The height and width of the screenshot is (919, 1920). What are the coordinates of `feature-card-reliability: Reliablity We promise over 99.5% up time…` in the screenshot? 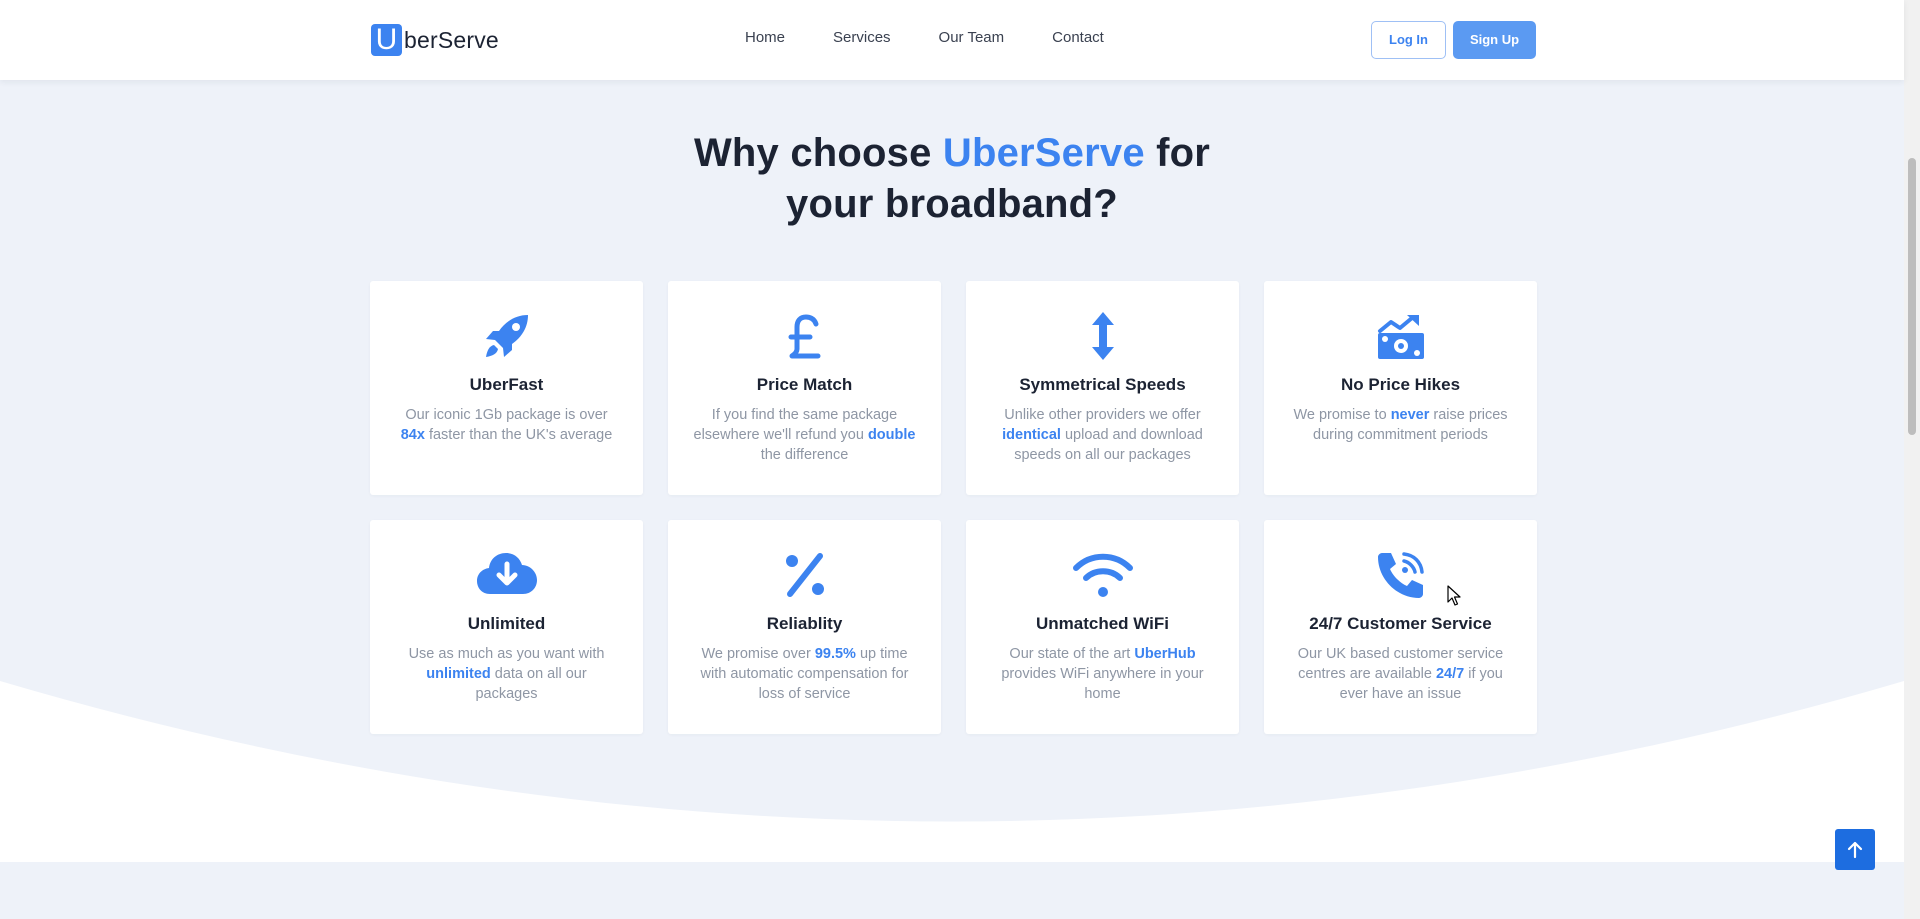 It's located at (804, 627).